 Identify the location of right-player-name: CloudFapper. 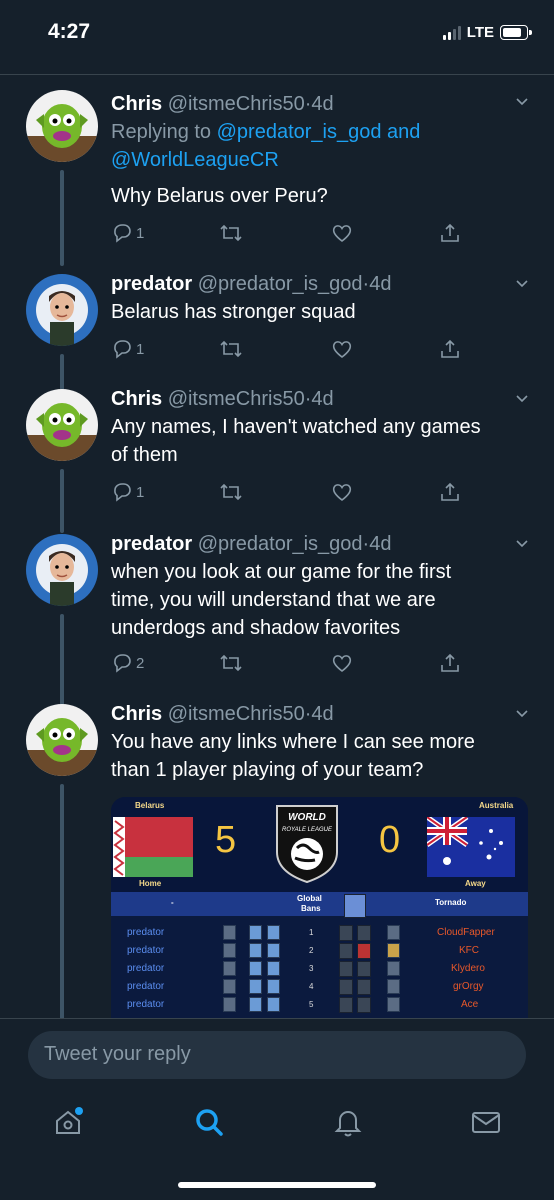
(466, 932).